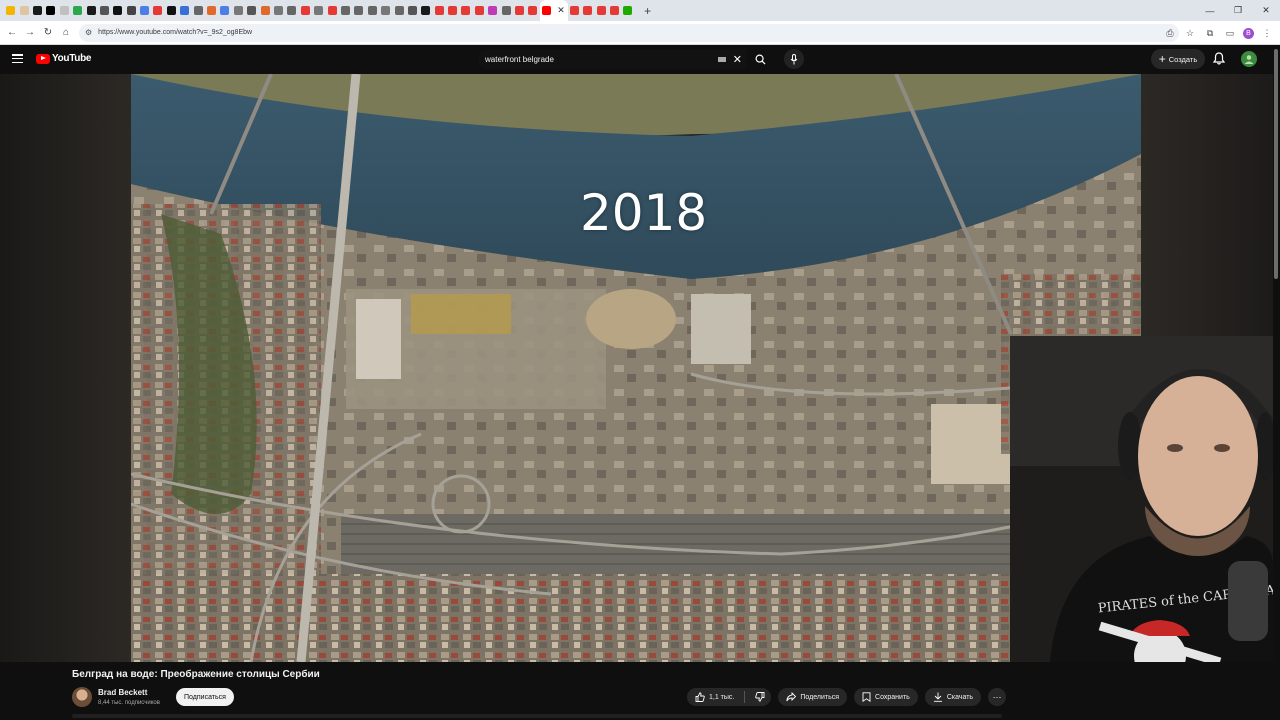  I want to click on search-query: waterfront belgrade, so click(601, 59).